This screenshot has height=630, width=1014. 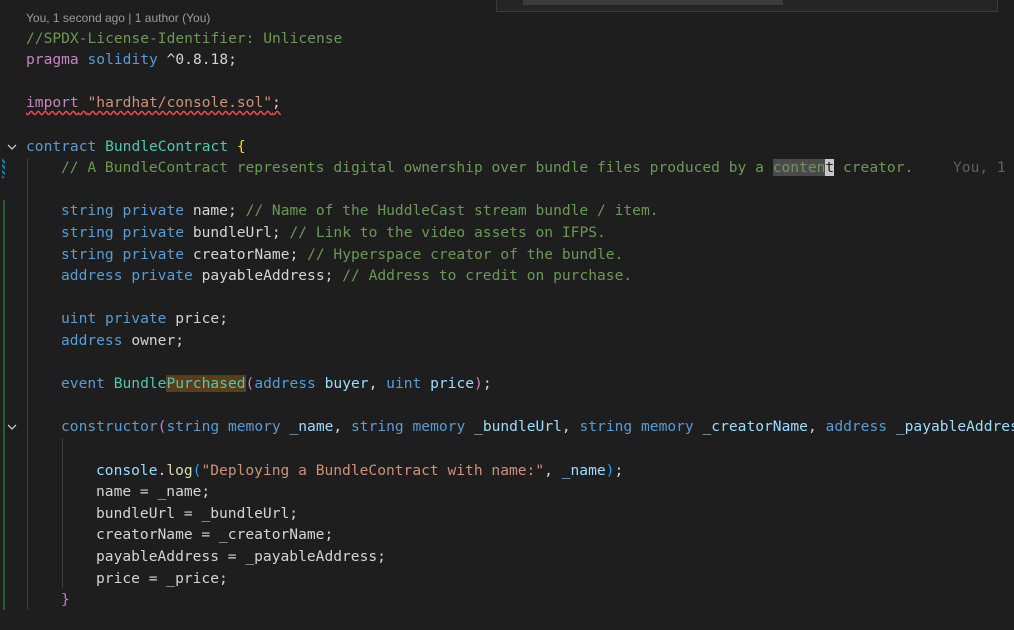 What do you see at coordinates (507, 579) in the screenshot?
I see `code-line-26: price = _price;` at bounding box center [507, 579].